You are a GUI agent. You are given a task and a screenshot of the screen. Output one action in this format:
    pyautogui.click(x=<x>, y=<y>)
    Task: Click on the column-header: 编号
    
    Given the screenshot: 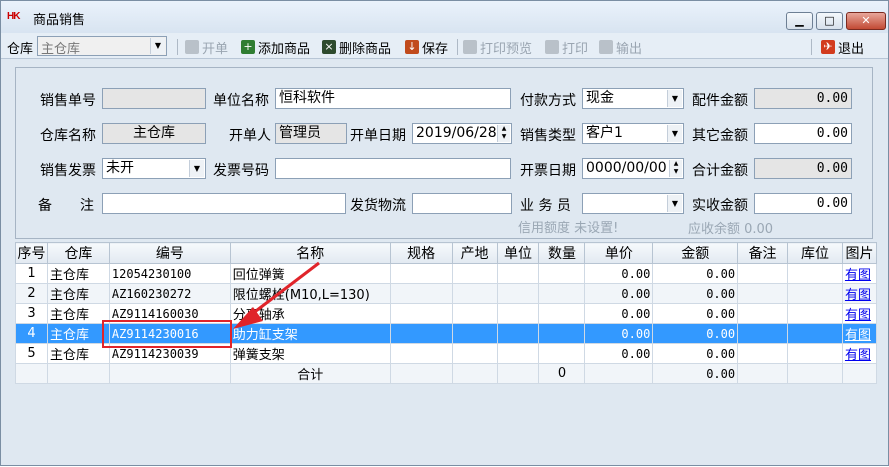 What is the action you would take?
    pyautogui.click(x=169, y=253)
    